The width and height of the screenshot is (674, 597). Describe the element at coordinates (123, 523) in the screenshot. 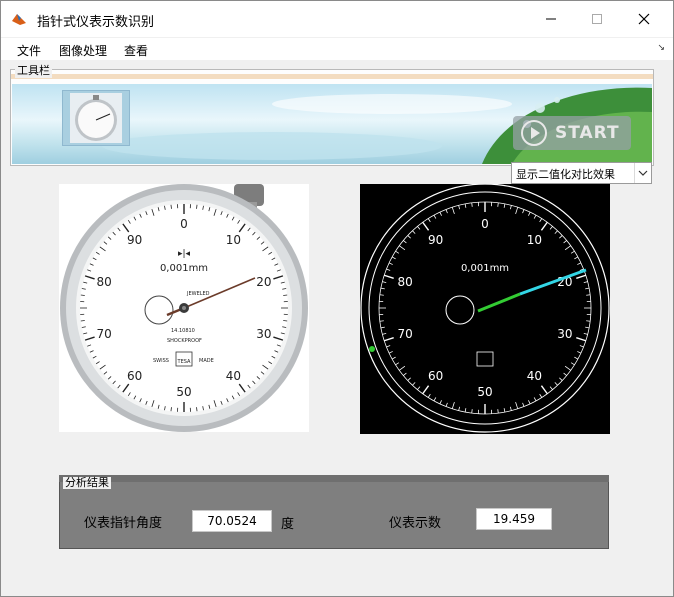

I see `angle-label: 仪表指针角度` at that location.